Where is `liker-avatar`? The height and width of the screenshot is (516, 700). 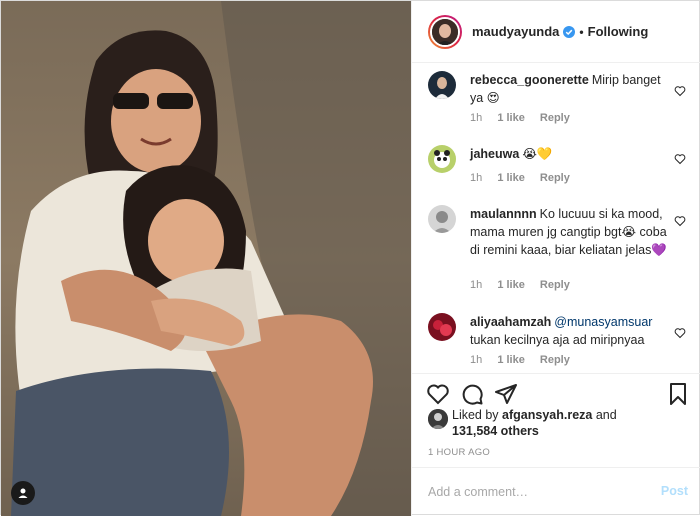
liker-avatar is located at coordinates (438, 419).